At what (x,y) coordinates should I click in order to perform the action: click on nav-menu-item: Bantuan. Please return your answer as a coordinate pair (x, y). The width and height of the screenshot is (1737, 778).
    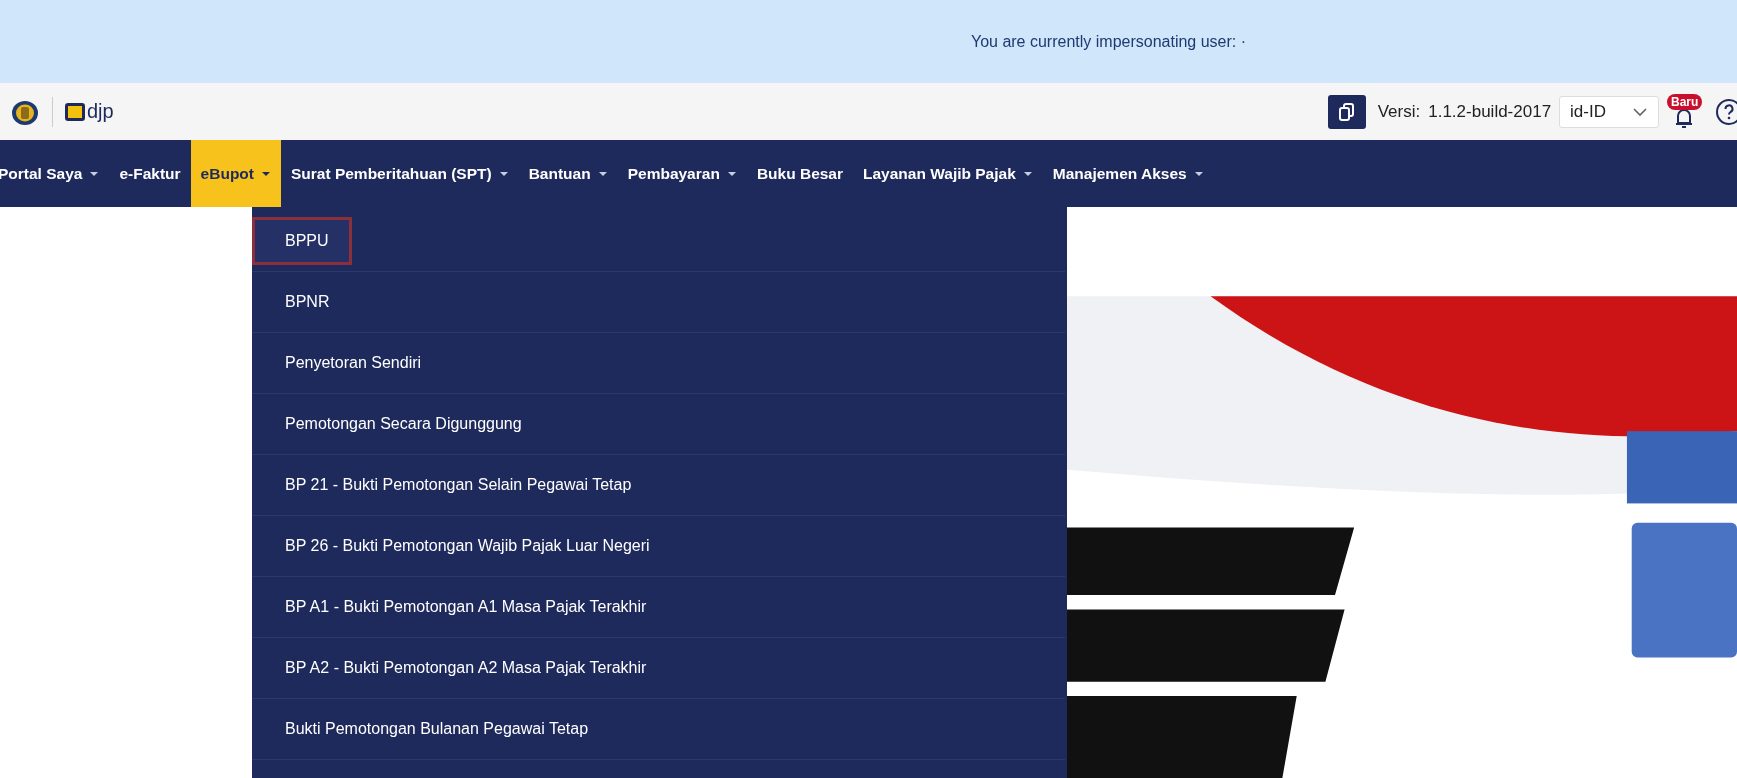
    Looking at the image, I should click on (568, 173).